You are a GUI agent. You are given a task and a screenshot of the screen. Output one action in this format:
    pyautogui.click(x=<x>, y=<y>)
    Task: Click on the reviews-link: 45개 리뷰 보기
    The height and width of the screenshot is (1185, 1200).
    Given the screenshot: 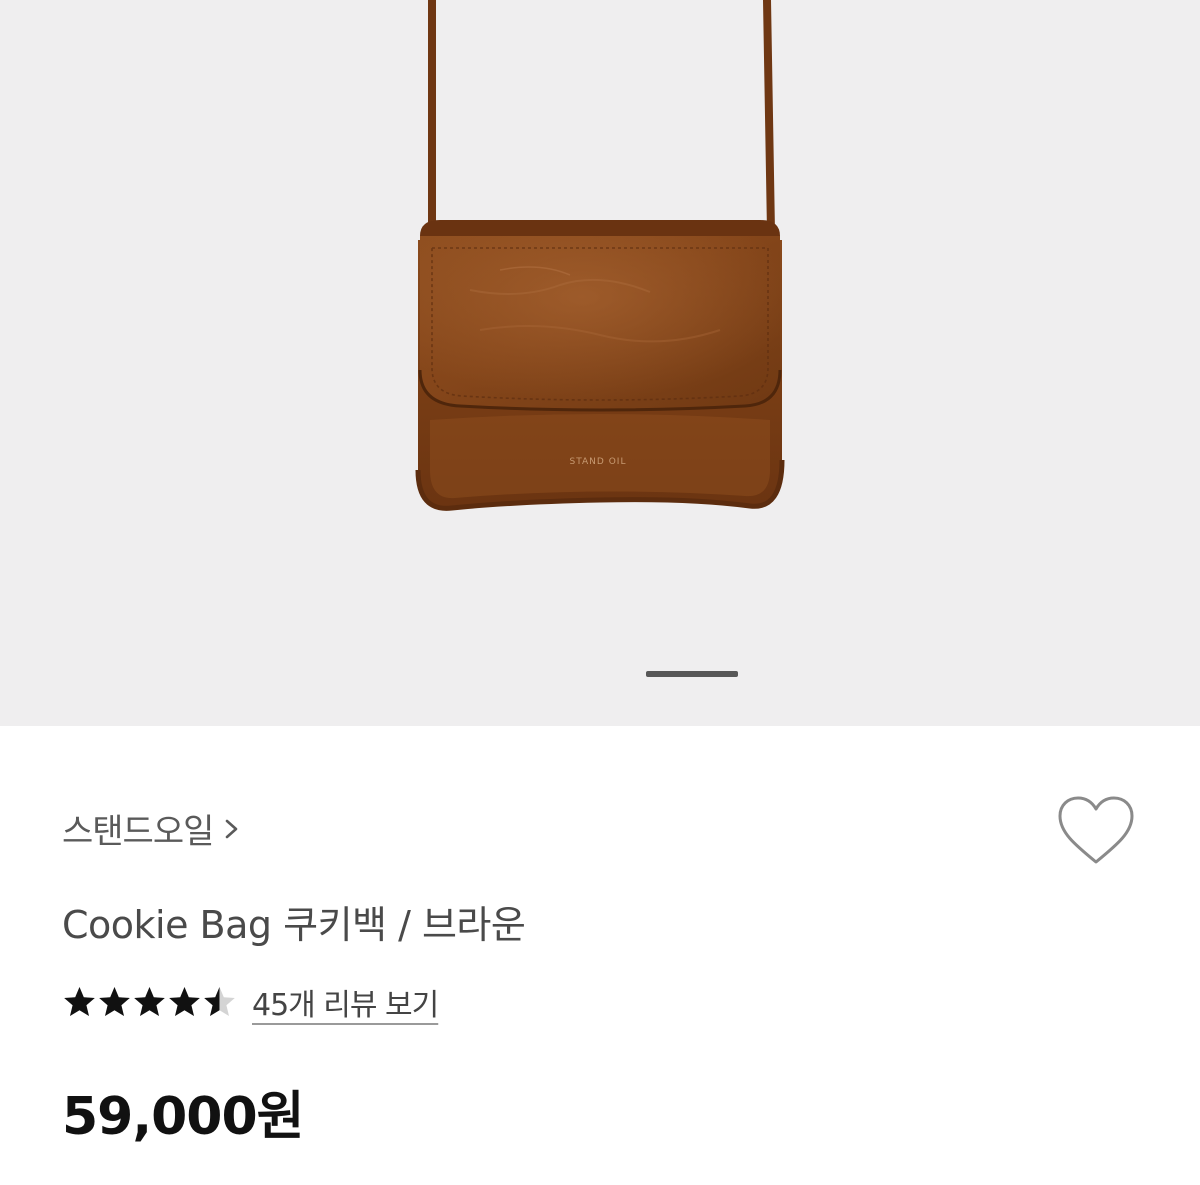 What is the action you would take?
    pyautogui.click(x=345, y=1002)
    